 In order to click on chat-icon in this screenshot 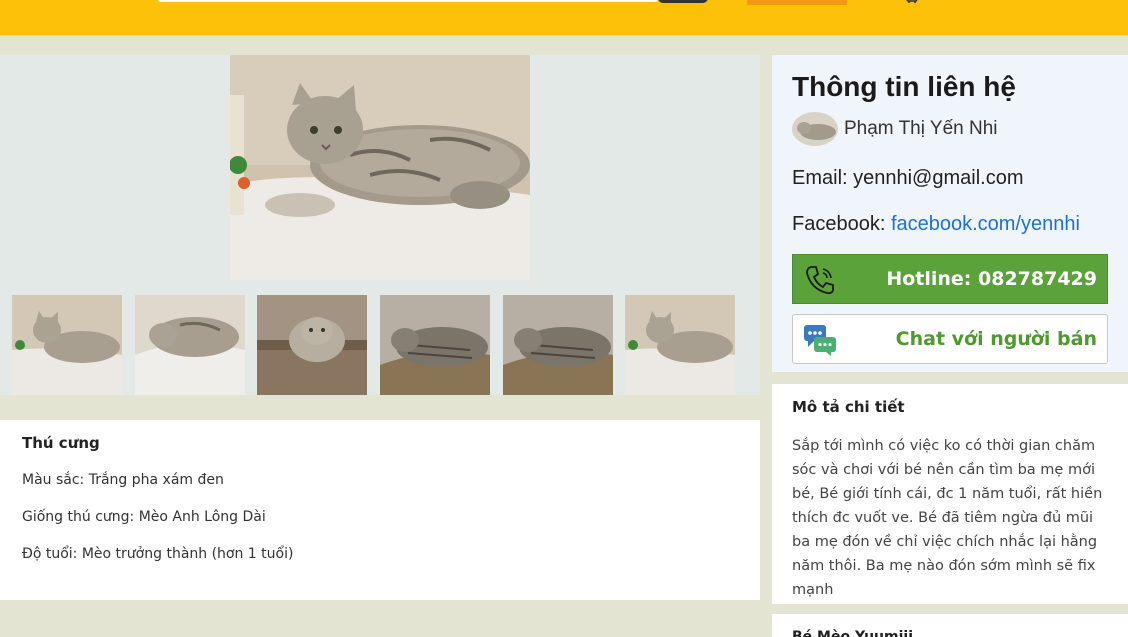, I will do `click(820, 340)`.